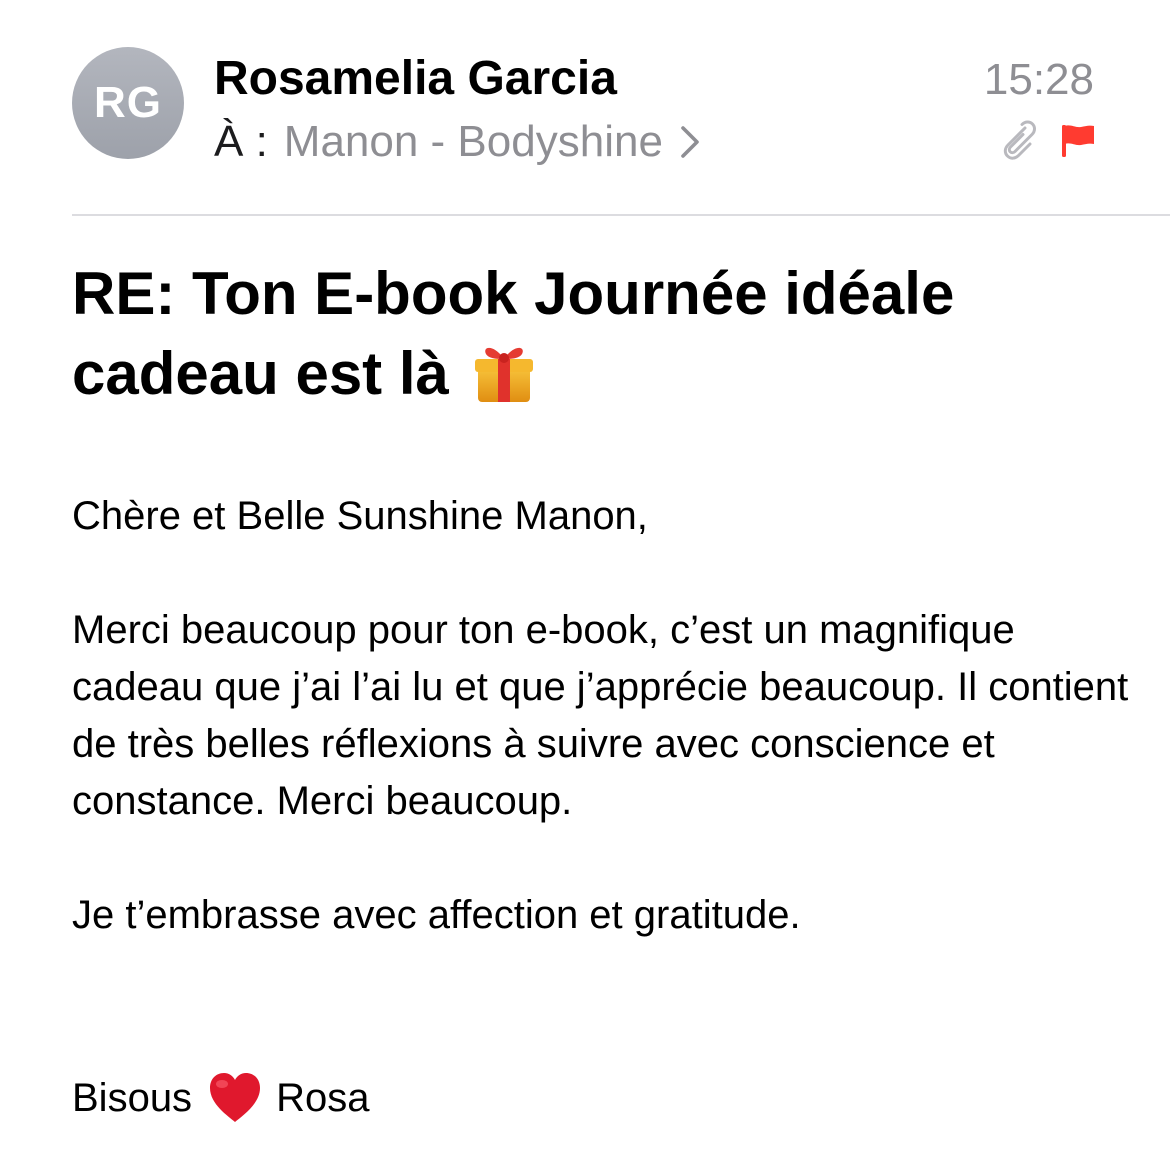  I want to click on chevron-right-icon, so click(691, 142).